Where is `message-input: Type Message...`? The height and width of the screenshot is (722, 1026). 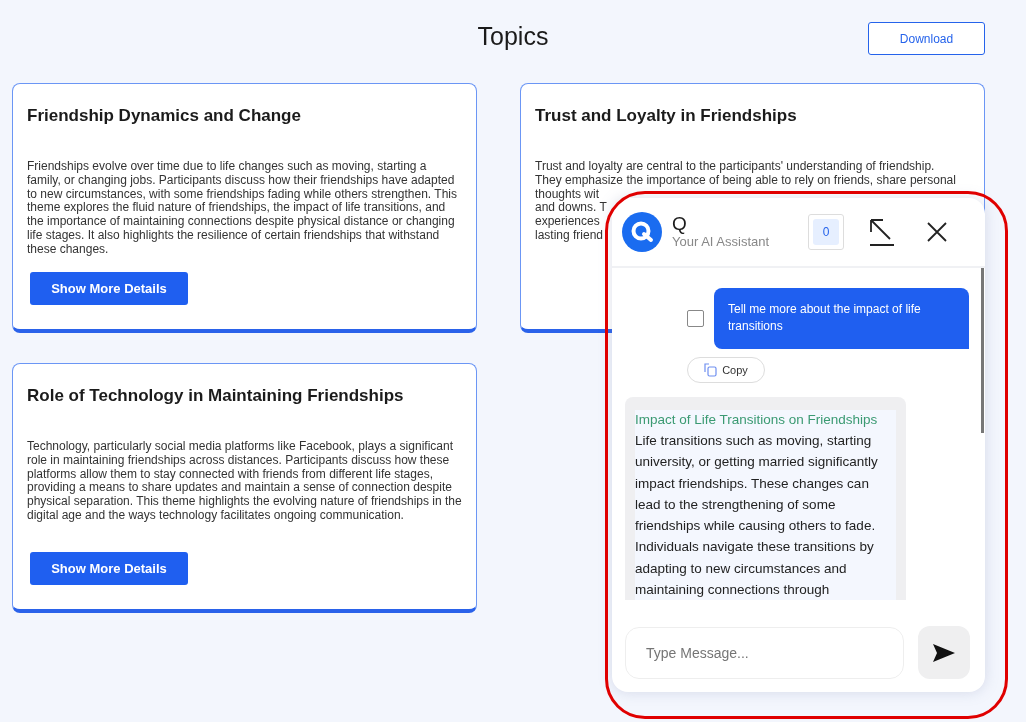
message-input: Type Message... is located at coordinates (765, 652).